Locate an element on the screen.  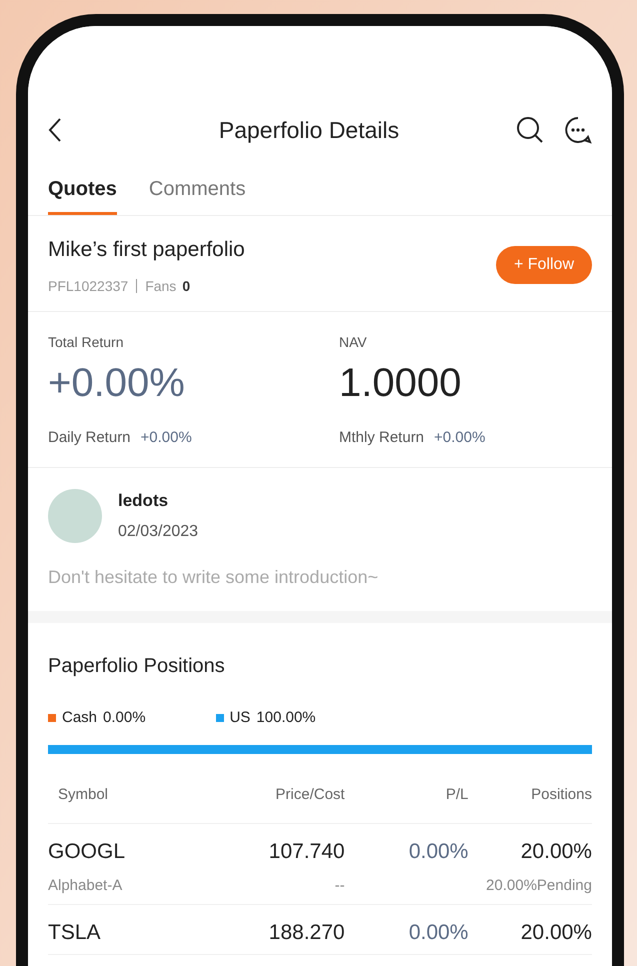
monthly-return-label: Mthly Return is located at coordinates (381, 438).